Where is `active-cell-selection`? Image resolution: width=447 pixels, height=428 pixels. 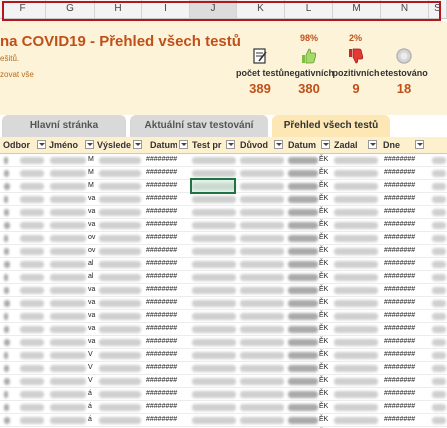 active-cell-selection is located at coordinates (213, 186).